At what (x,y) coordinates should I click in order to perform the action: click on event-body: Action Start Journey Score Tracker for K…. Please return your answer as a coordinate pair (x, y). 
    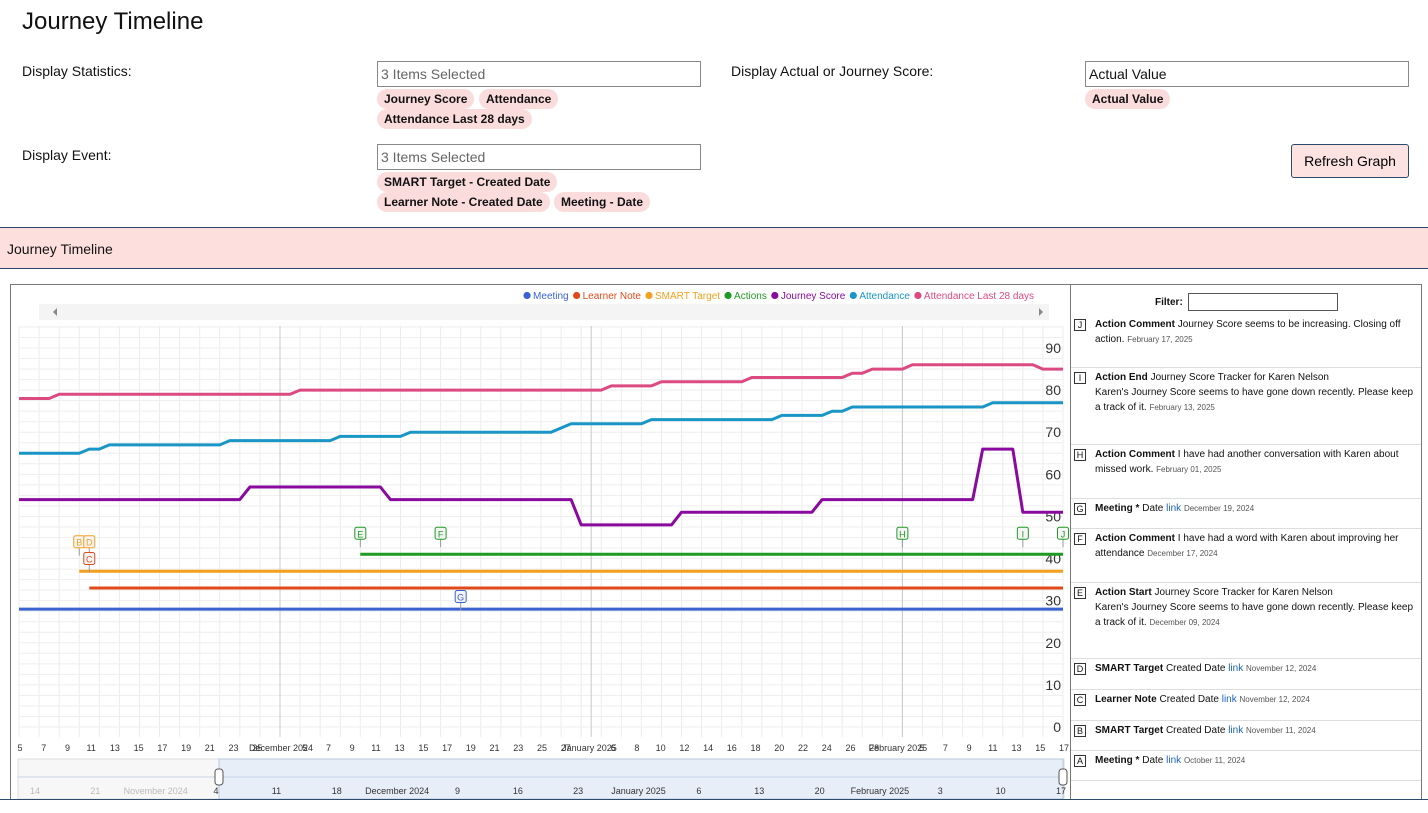
    Looking at the image, I should click on (1257, 607).